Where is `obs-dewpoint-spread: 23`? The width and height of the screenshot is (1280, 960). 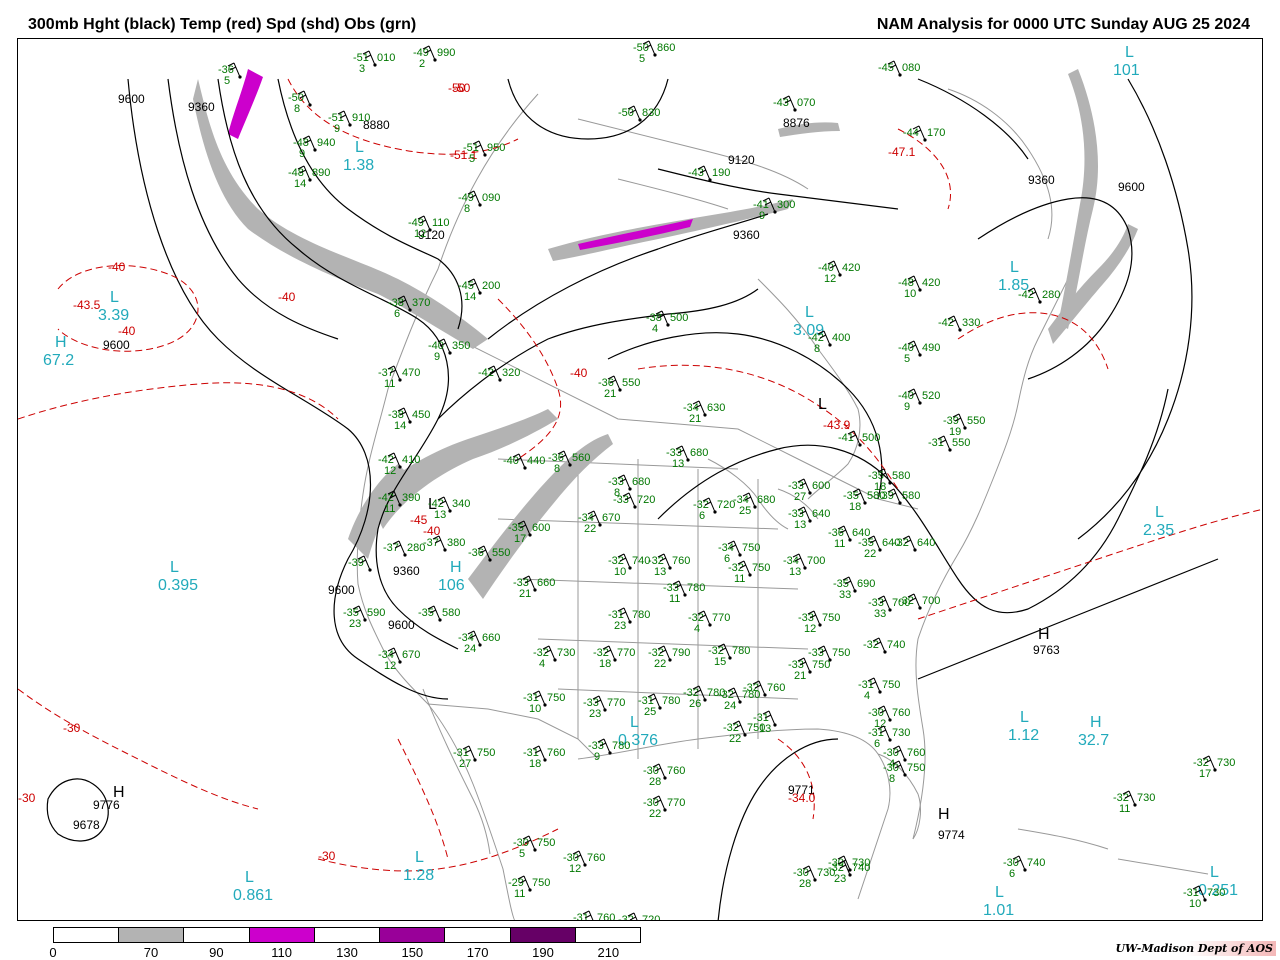 obs-dewpoint-spread: 23 is located at coordinates (355, 624).